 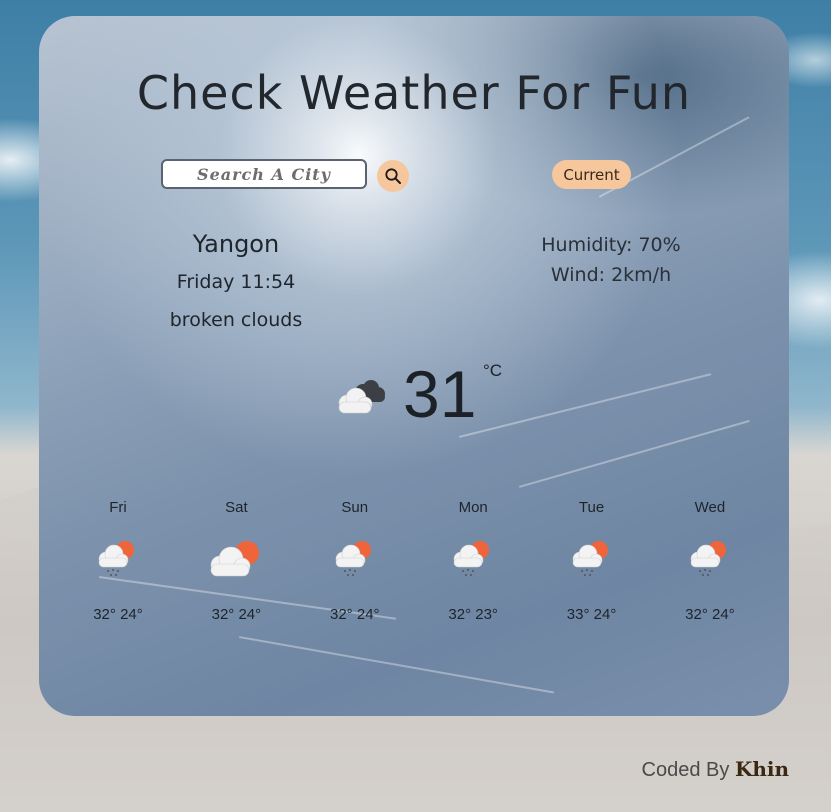 What do you see at coordinates (473, 614) in the screenshot?
I see `forecast-temps: 32° 23°` at bounding box center [473, 614].